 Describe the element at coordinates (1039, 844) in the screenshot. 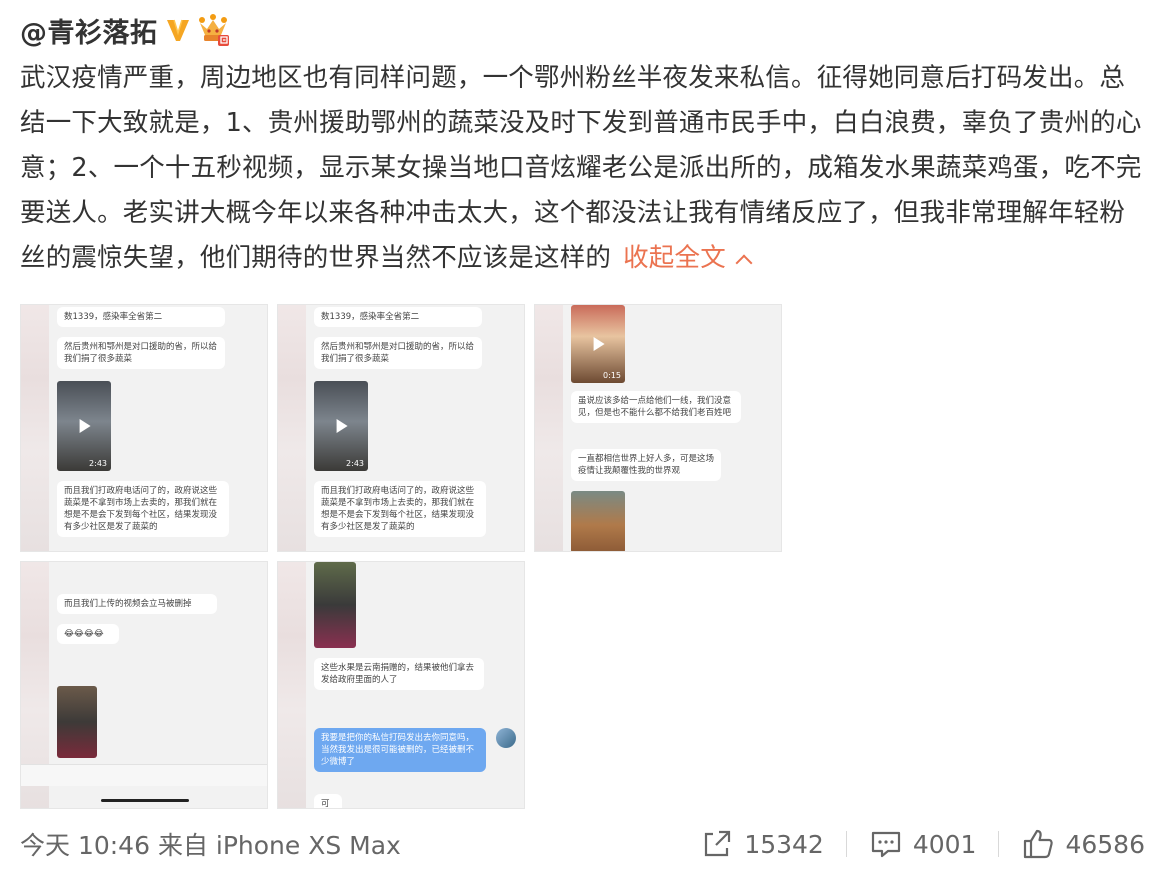

I see `thumbs-up-icon` at that location.